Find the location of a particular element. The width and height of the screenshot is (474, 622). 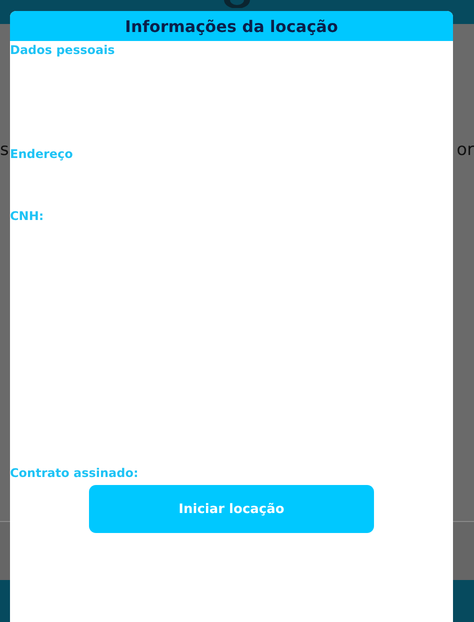

background-text: s is located at coordinates (4, 150).